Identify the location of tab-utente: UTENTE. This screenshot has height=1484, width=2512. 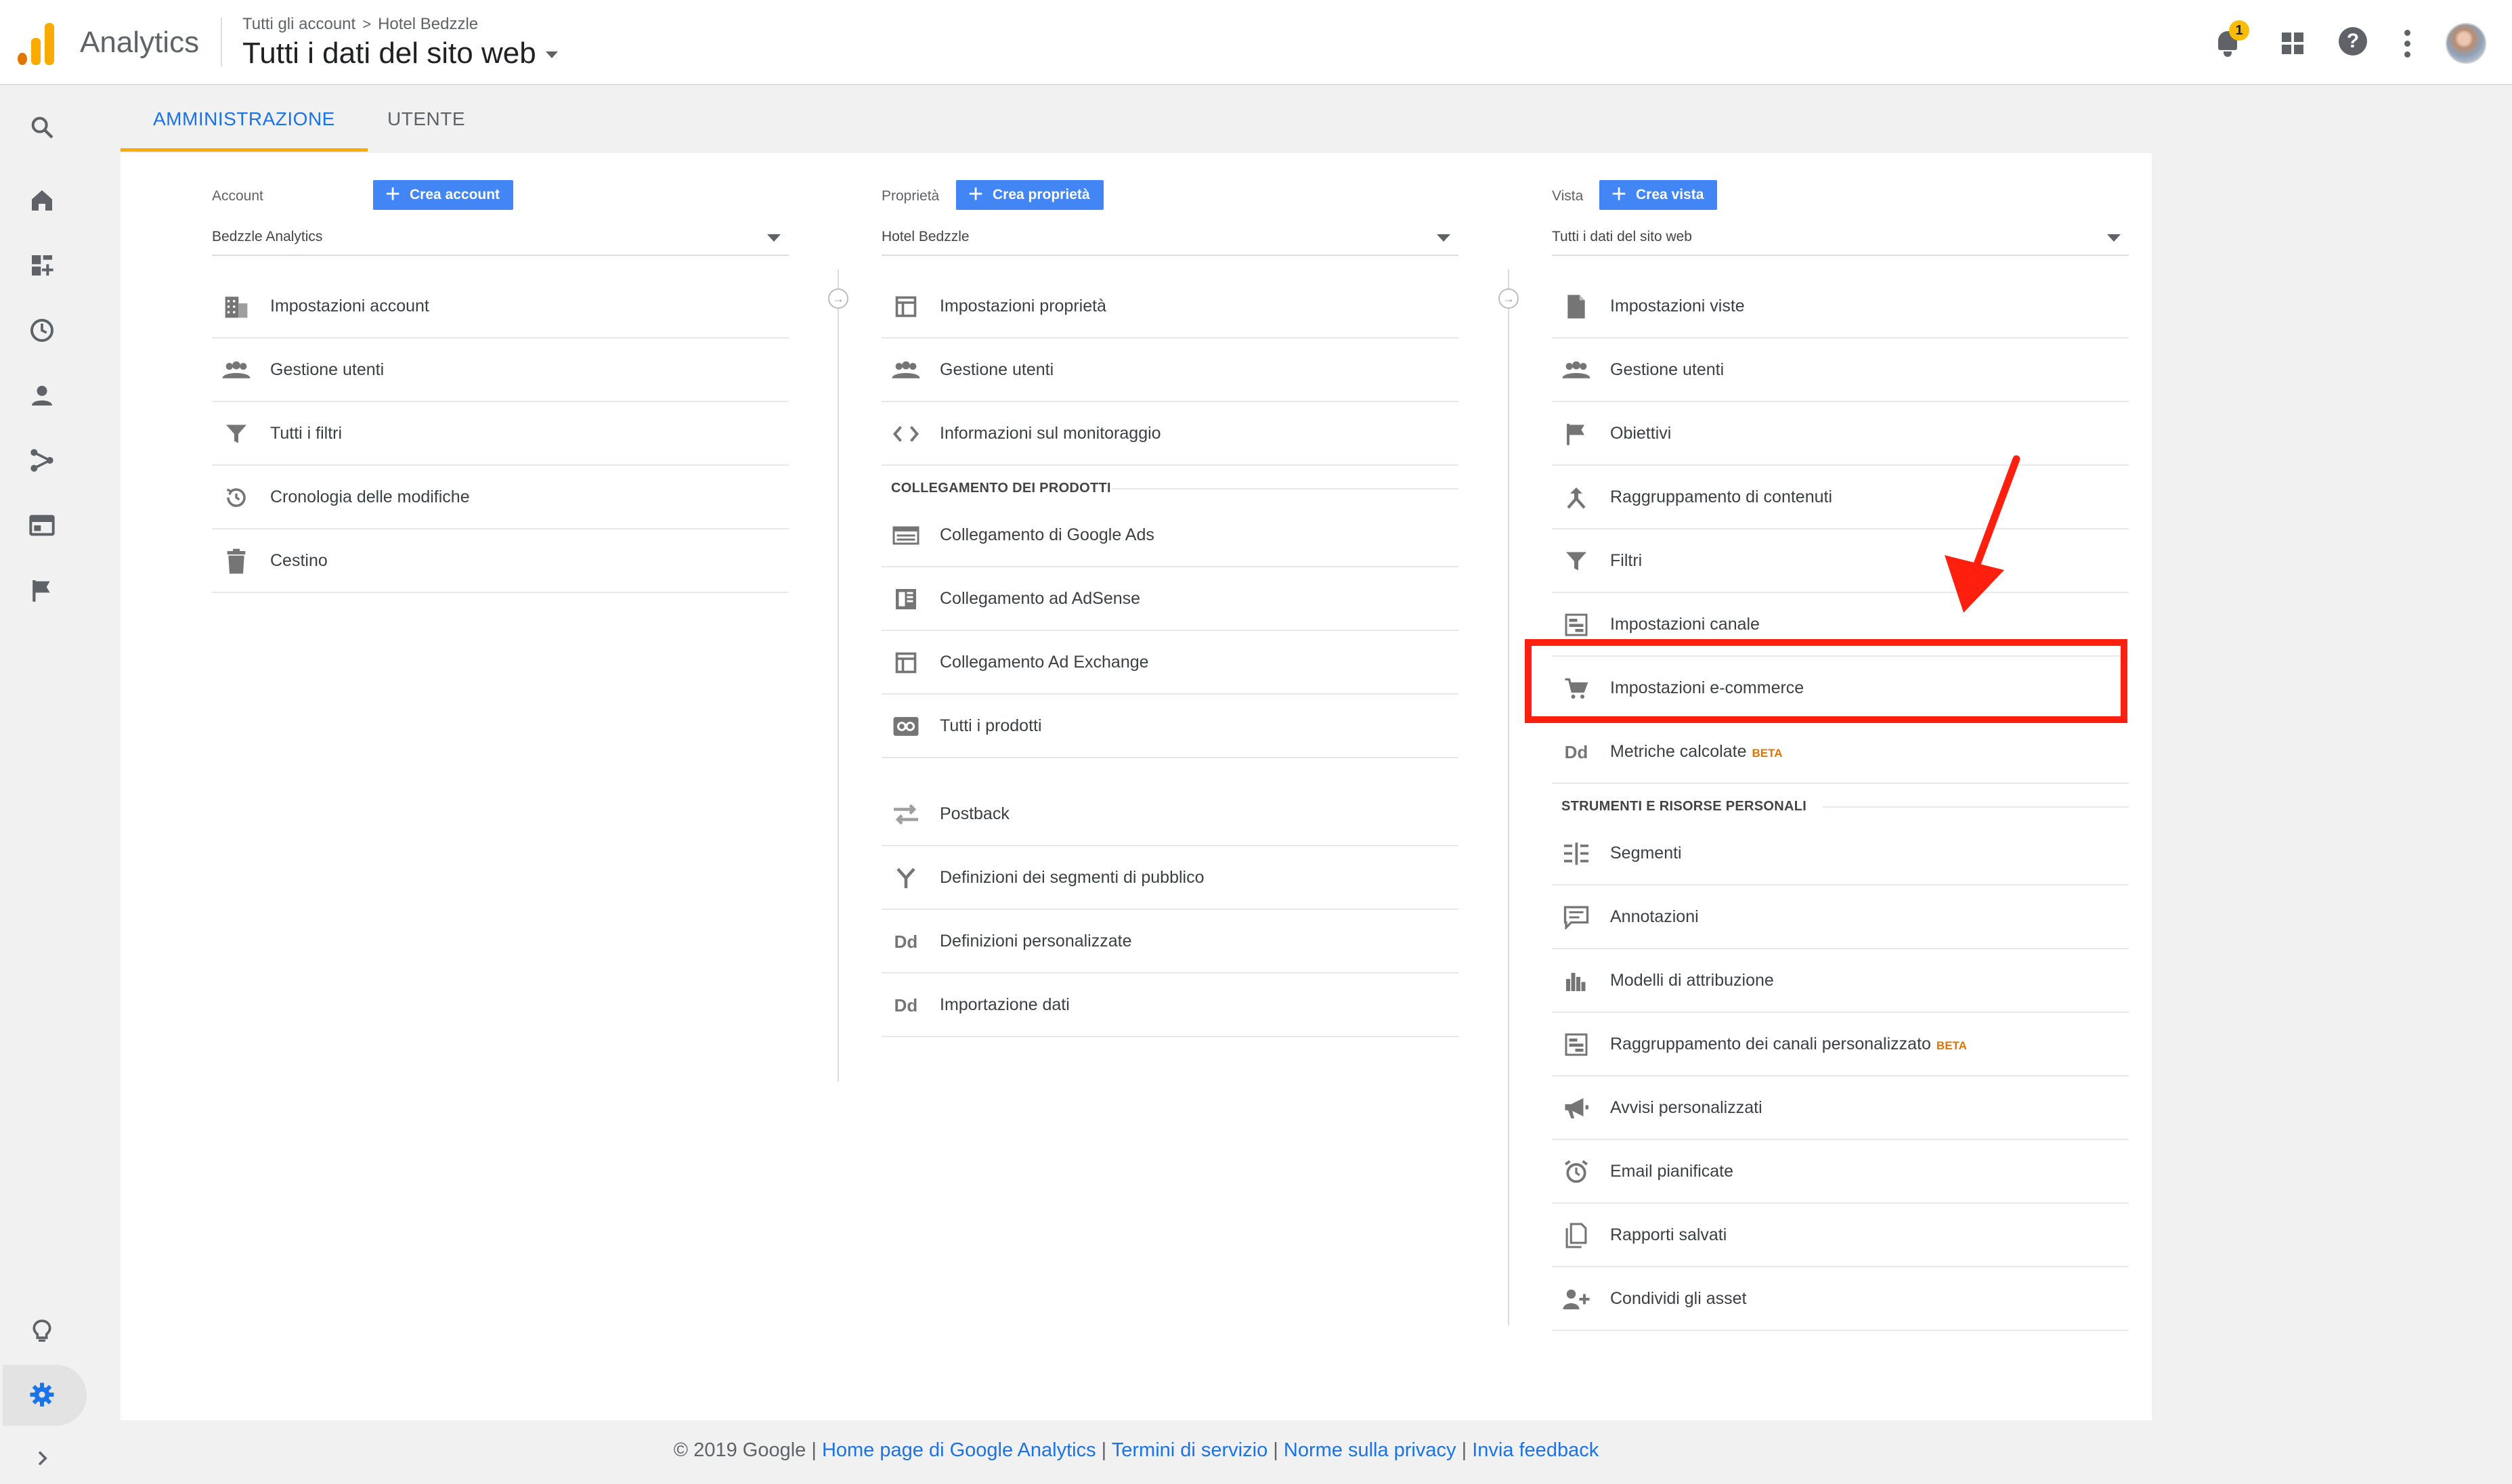
(426, 123).